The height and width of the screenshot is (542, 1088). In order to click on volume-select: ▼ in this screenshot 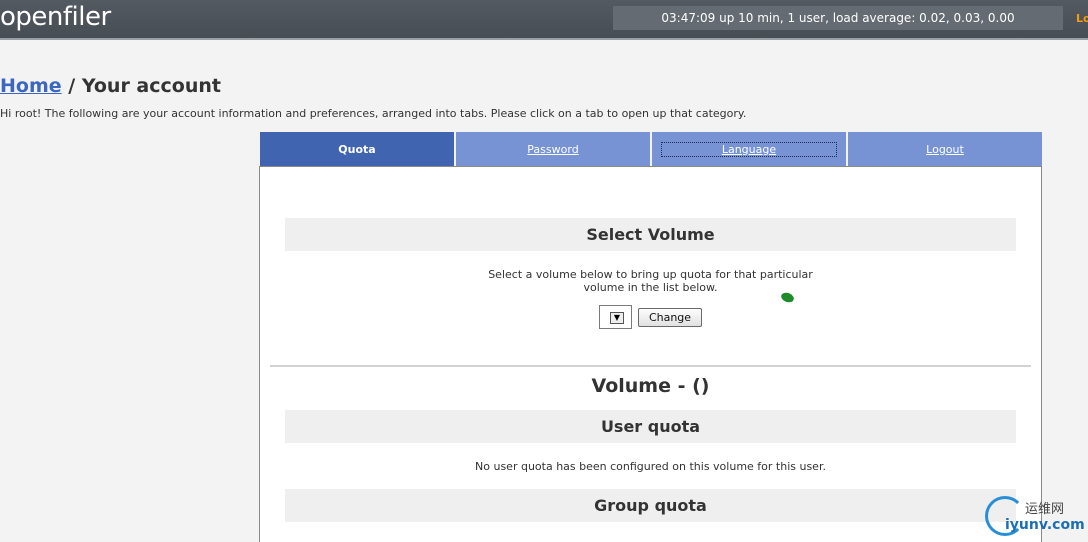, I will do `click(615, 317)`.